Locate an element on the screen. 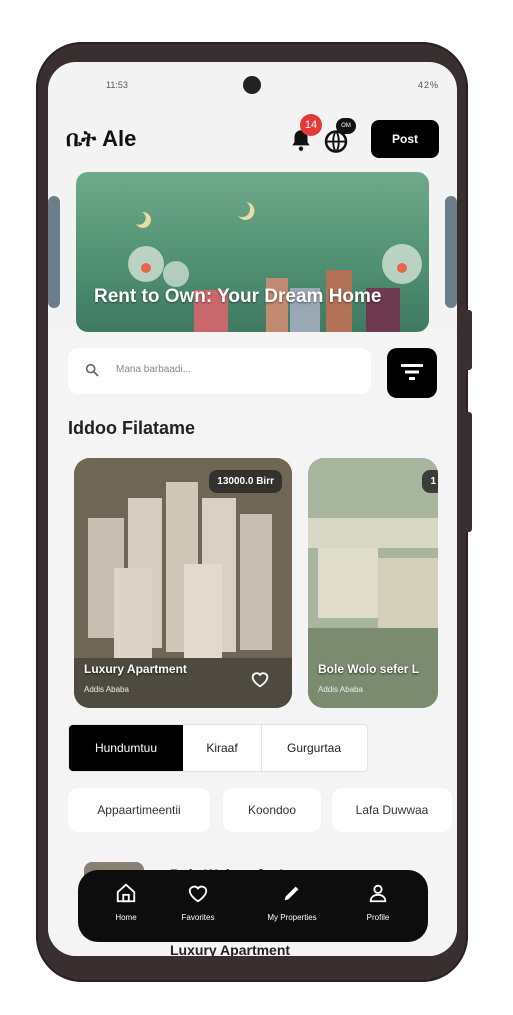 The image size is (513, 1015). banner-carousel: Rent to Own: Your Dream Home is located at coordinates (252, 252).